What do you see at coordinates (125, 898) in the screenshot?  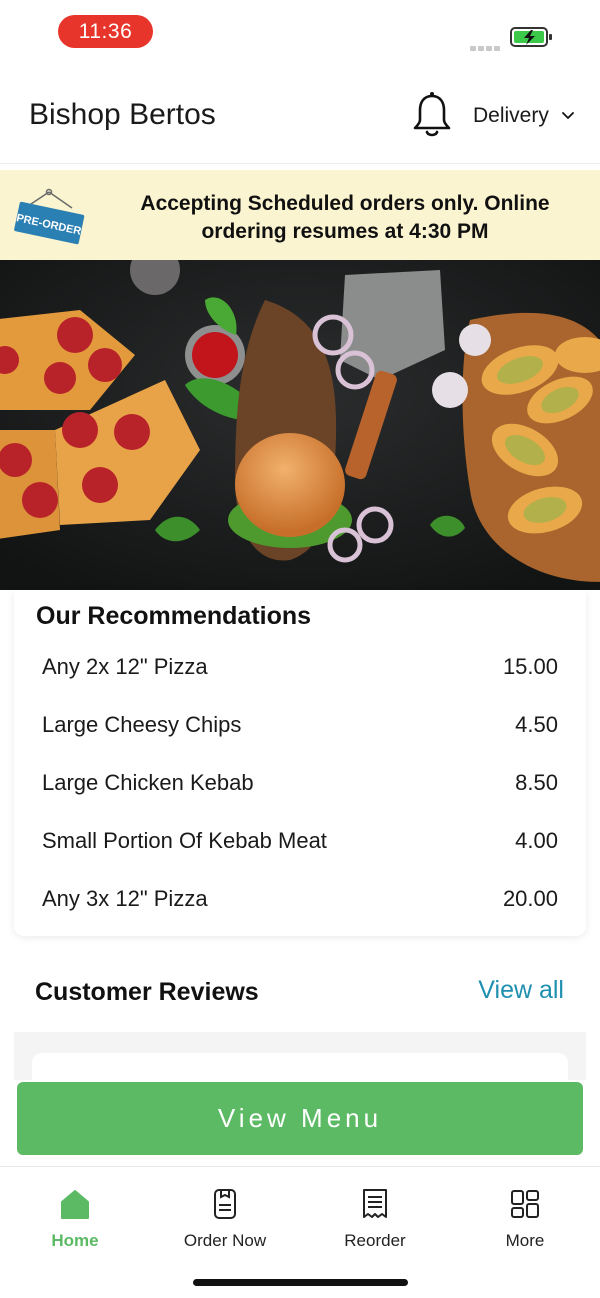 I see `recommendation-name: Any 3x 12" Pizza` at bounding box center [125, 898].